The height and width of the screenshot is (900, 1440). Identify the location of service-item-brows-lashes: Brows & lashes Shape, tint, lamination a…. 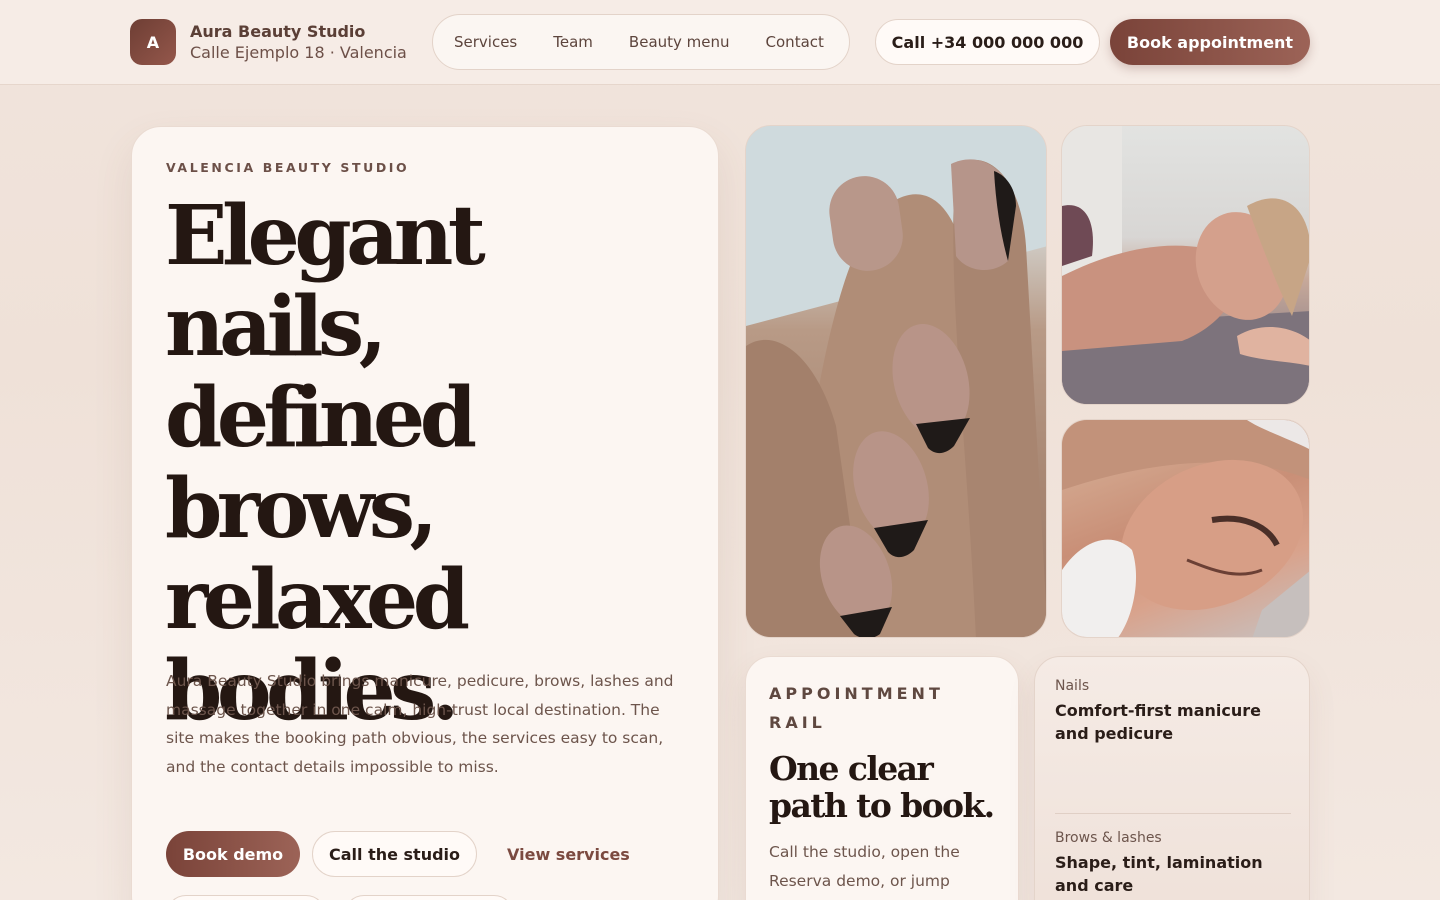
(1173, 863).